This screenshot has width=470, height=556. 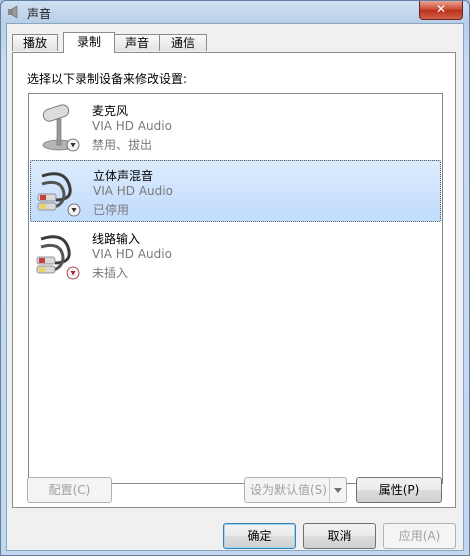 What do you see at coordinates (123, 176) in the screenshot?
I see `device-name: 立体声混音` at bounding box center [123, 176].